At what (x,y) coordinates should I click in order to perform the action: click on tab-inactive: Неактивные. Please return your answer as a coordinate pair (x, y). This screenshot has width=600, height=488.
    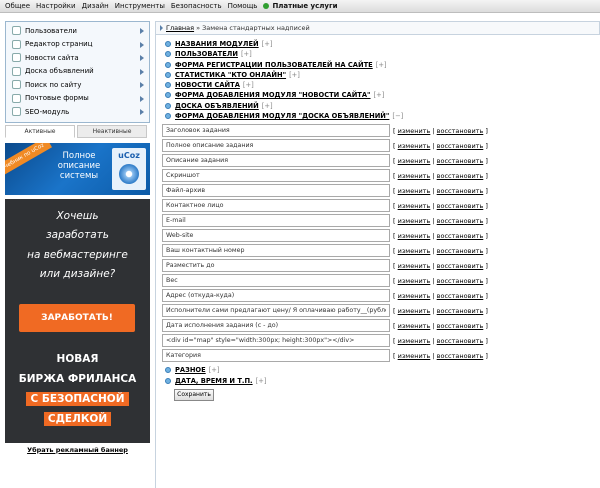
    Looking at the image, I should click on (112, 131).